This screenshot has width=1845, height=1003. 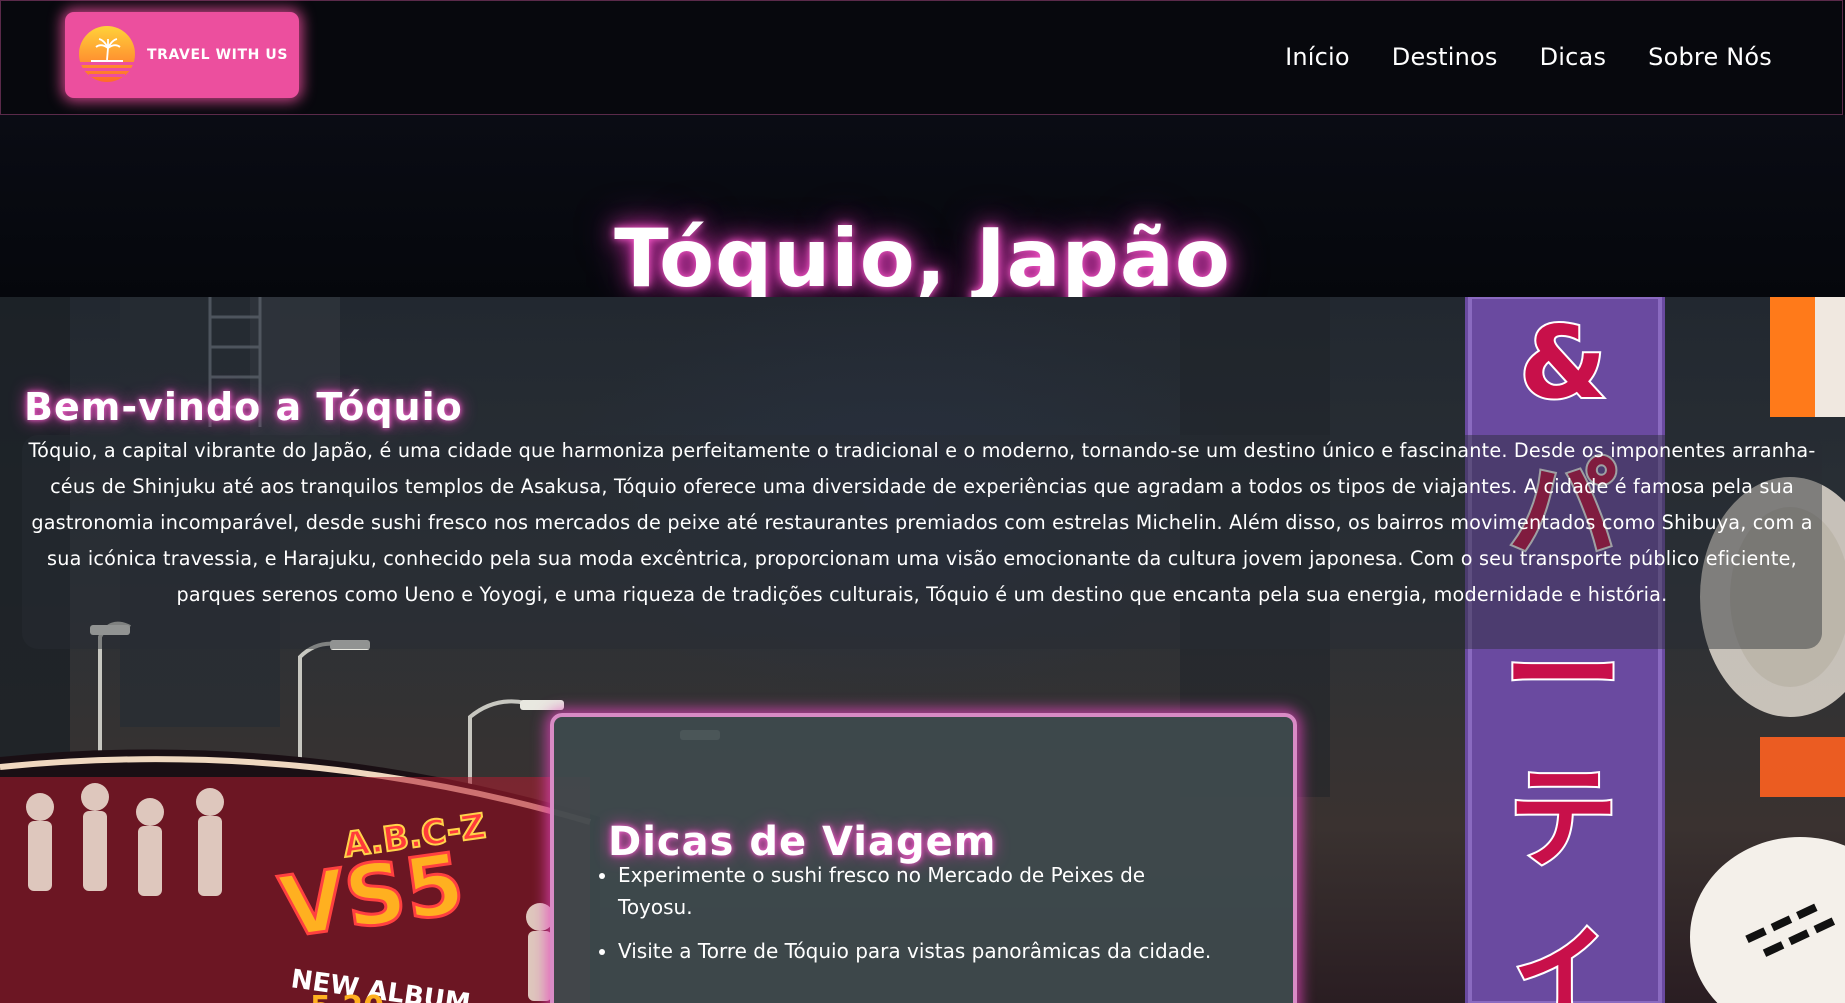 I want to click on svg-text: ィ, so click(x=1563, y=949).